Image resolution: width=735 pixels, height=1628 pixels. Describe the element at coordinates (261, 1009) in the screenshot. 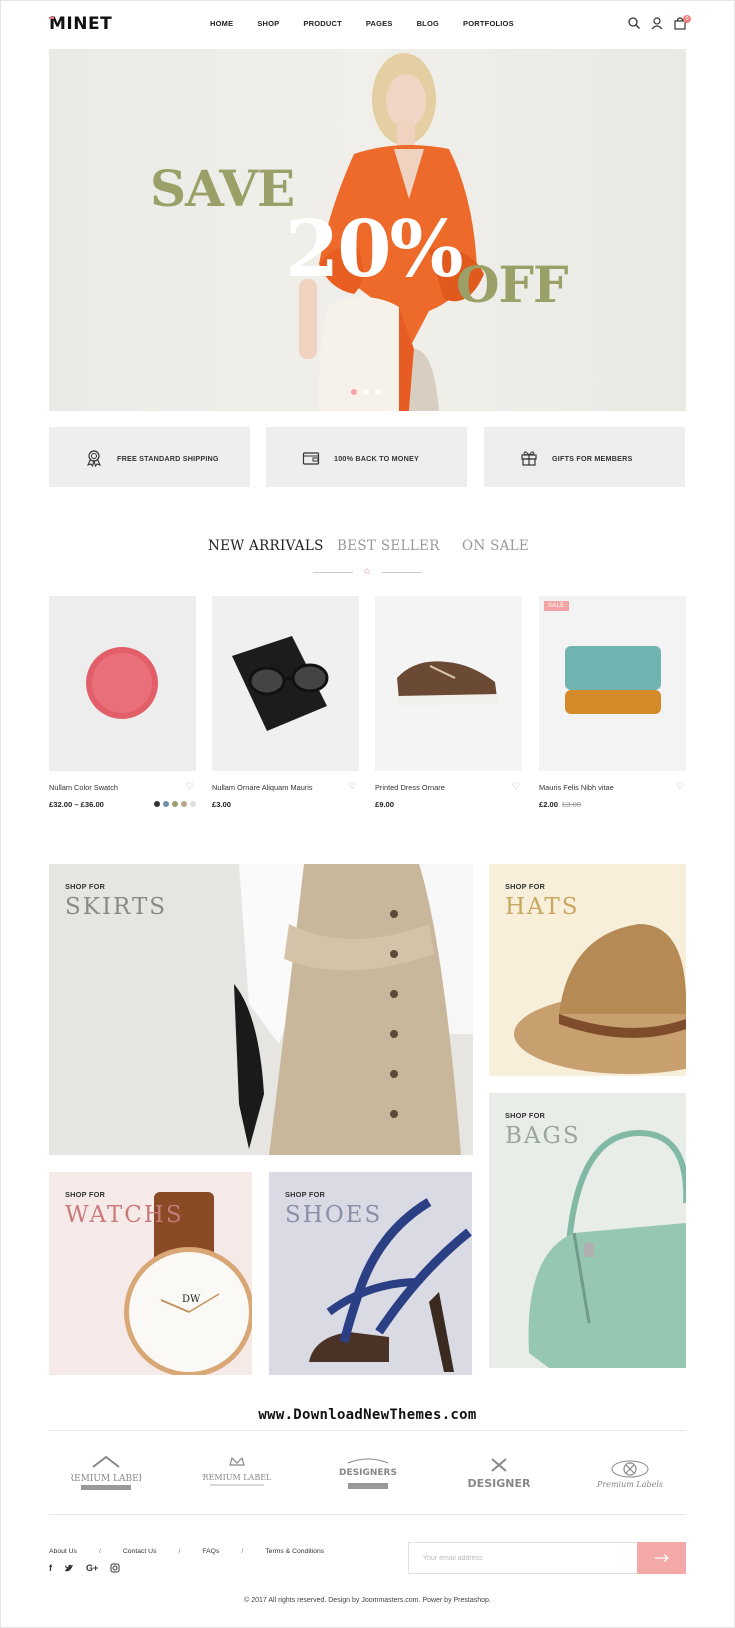

I see `category-skirts: SHOP FOR SKIRTS` at that location.